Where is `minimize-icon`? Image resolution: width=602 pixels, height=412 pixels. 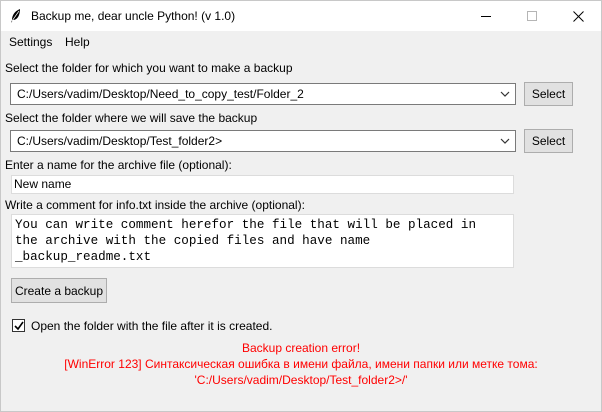 minimize-icon is located at coordinates (486, 16).